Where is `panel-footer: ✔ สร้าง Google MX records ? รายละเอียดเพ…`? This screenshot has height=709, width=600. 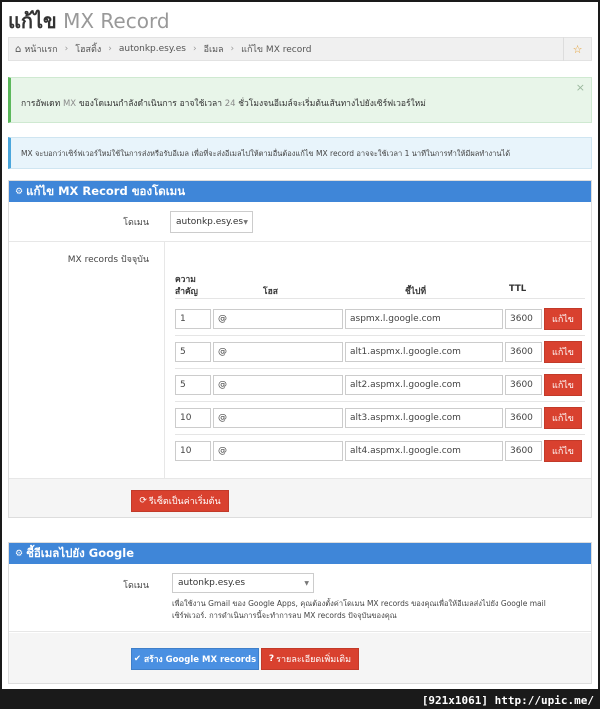 panel-footer: ✔ สร้าง Google MX records ? รายละเอียดเพ… is located at coordinates (300, 658).